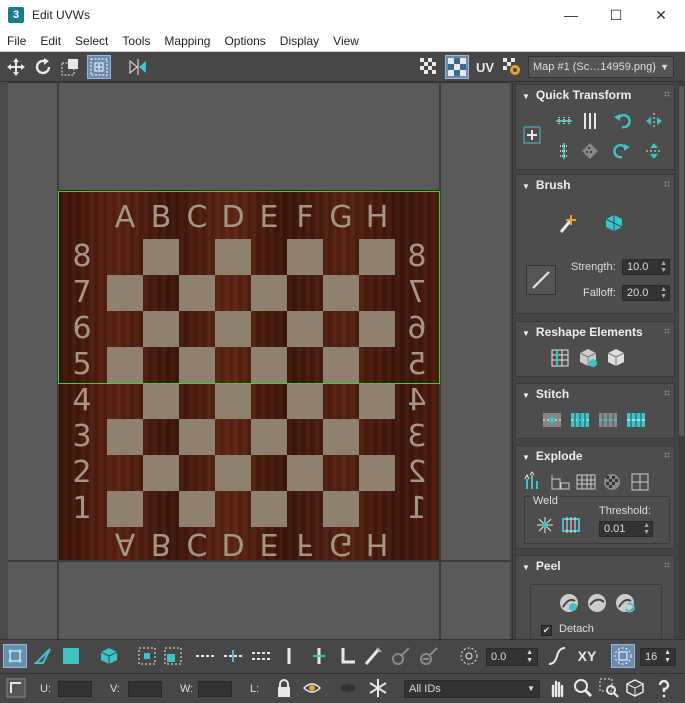  I want to click on select-inverted-icon, so click(319, 656).